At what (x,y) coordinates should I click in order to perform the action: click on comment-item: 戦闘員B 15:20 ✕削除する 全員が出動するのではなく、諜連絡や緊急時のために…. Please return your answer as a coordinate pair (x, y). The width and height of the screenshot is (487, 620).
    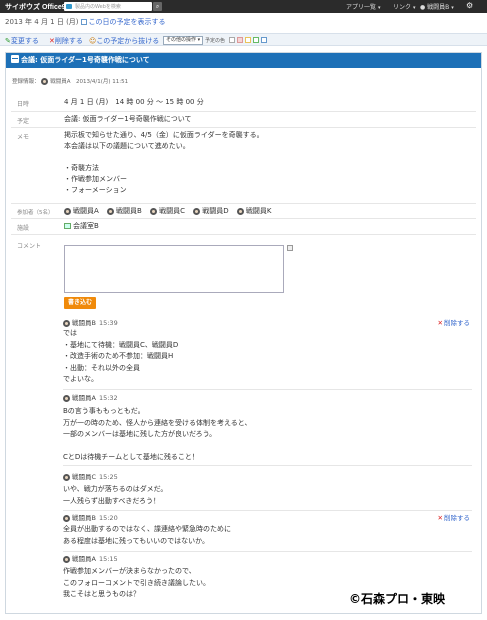
    Looking at the image, I should click on (267, 532).